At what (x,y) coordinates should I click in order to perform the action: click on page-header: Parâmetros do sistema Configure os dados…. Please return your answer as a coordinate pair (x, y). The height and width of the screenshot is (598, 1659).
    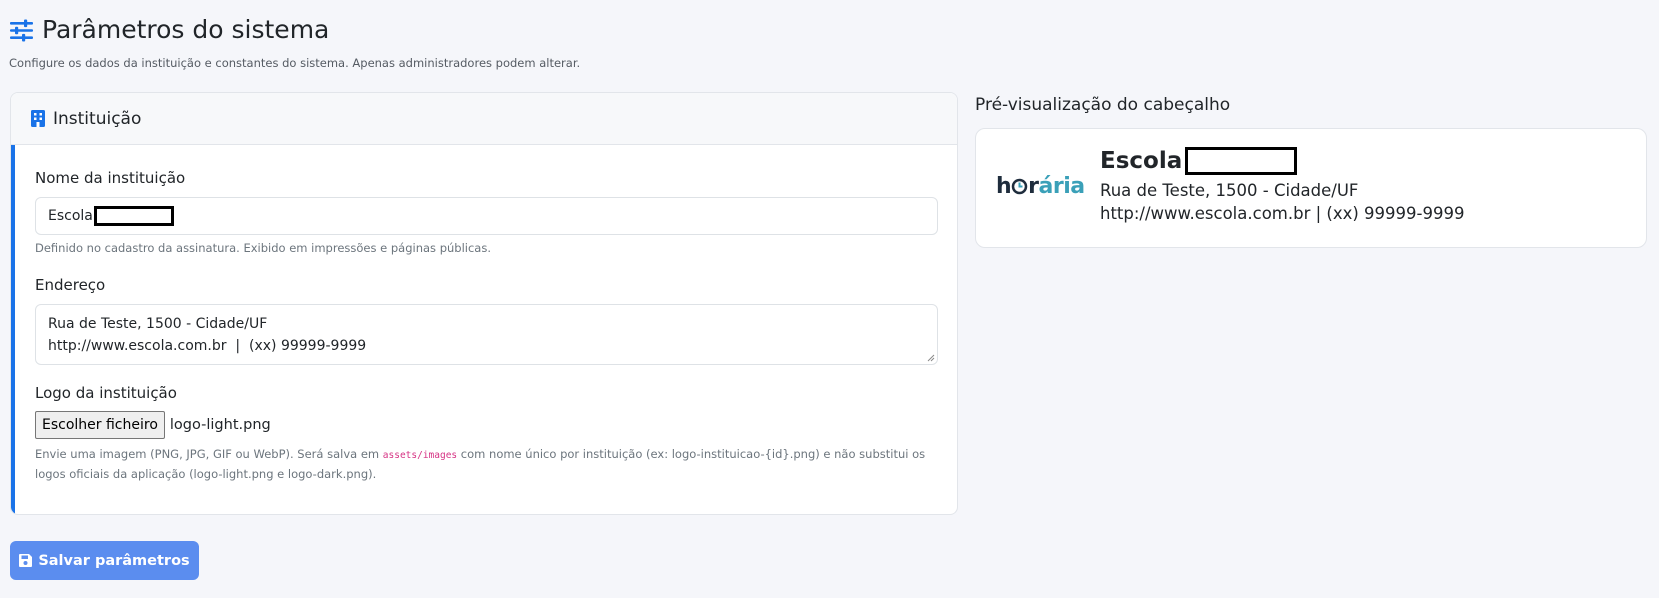
    Looking at the image, I should click on (294, 42).